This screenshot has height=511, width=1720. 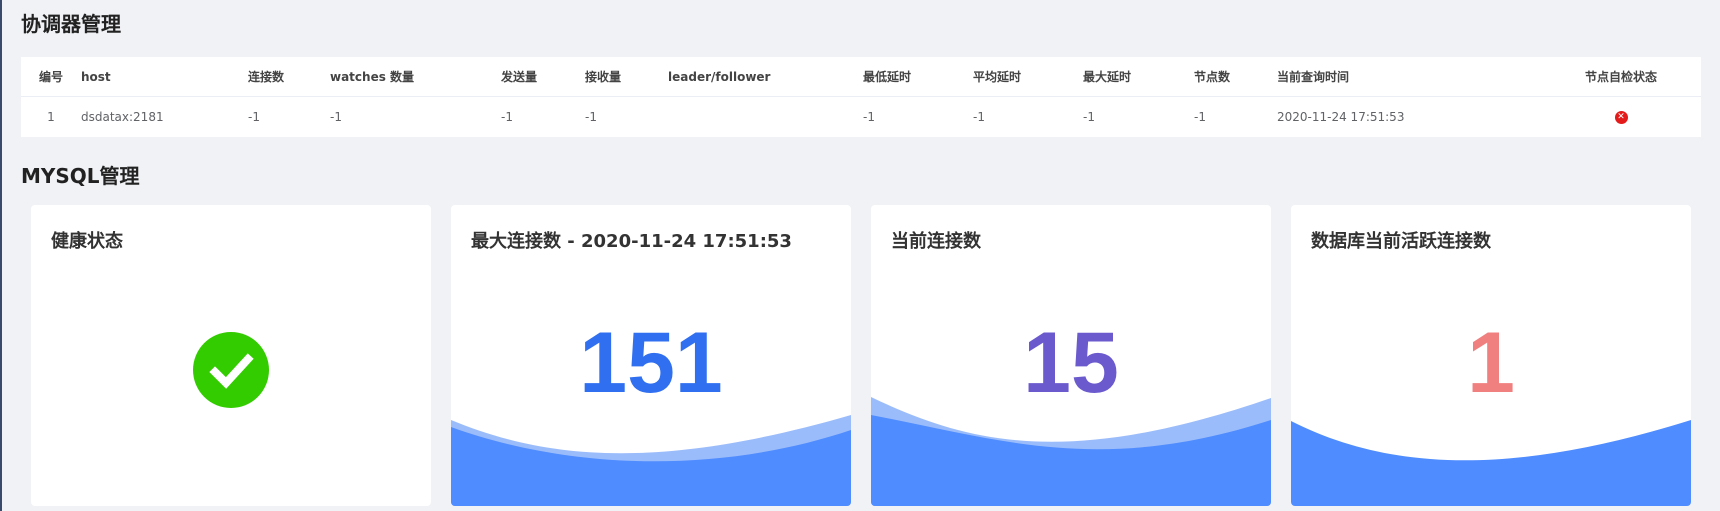 I want to click on current-connections-card: 当前连接数 15, so click(x=1071, y=355).